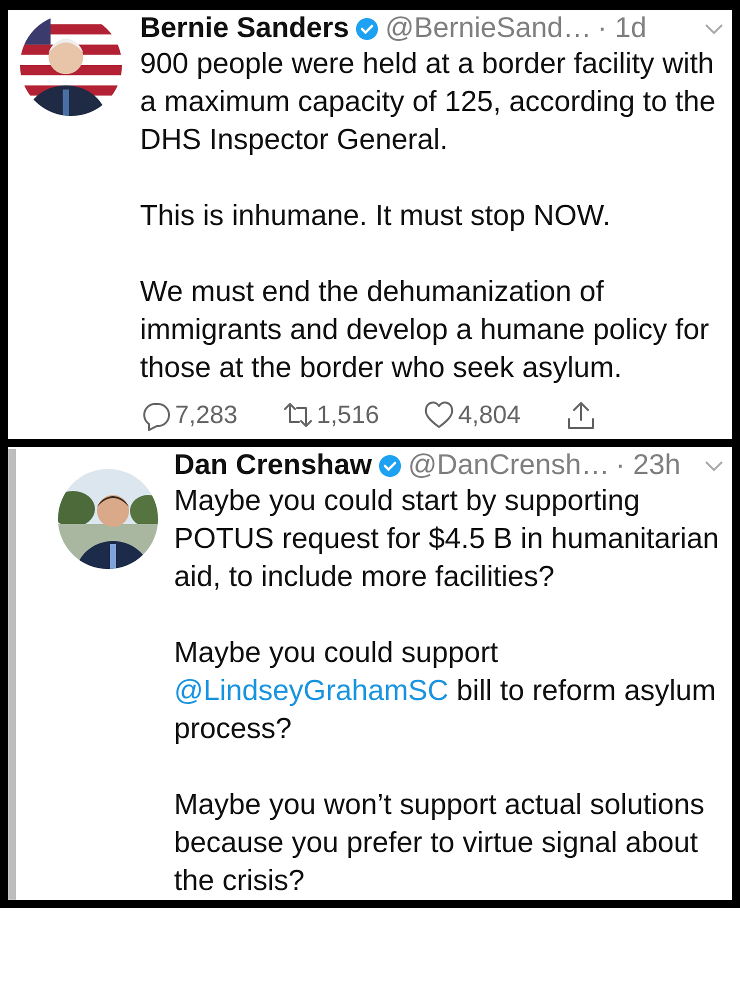 Image resolution: width=740 pixels, height=982 pixels. Describe the element at coordinates (348, 415) in the screenshot. I see `count-label: 1,516` at that location.